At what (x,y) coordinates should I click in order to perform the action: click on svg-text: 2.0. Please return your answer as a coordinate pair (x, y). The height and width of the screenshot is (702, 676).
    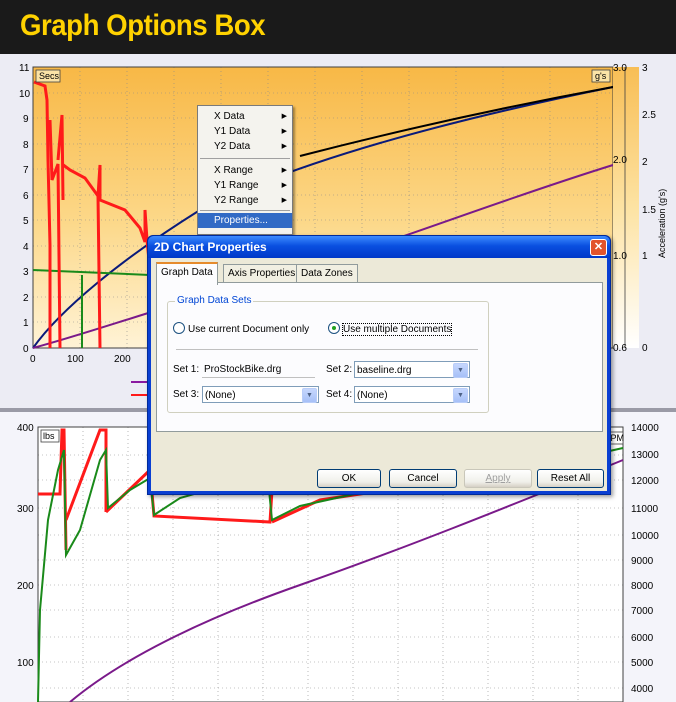
    Looking at the image, I should click on (620, 160).